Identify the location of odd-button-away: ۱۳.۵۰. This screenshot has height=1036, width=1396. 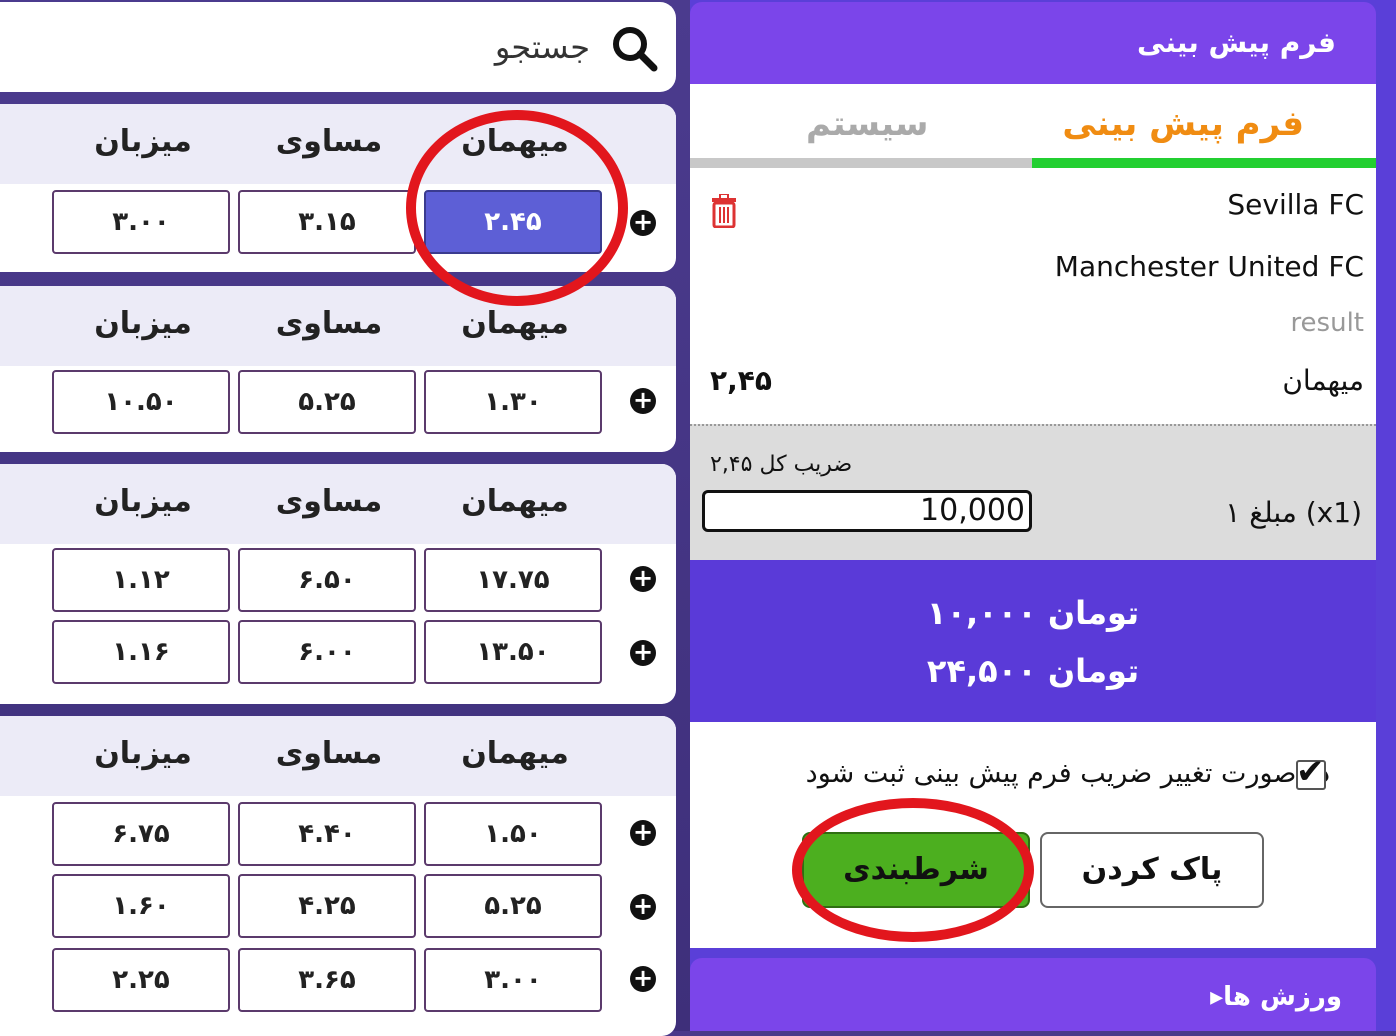
(513, 652).